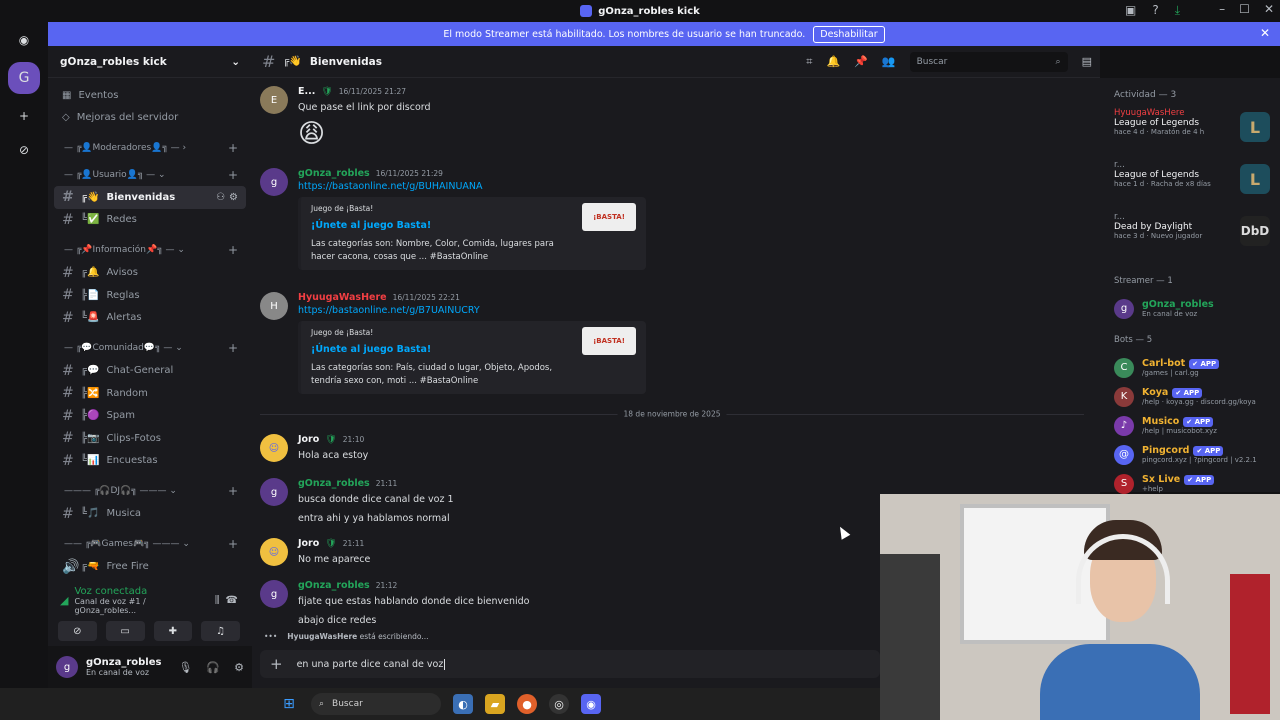 The image size is (1280, 720). What do you see at coordinates (77, 631) in the screenshot?
I see `camera-off-button: ⊘` at bounding box center [77, 631].